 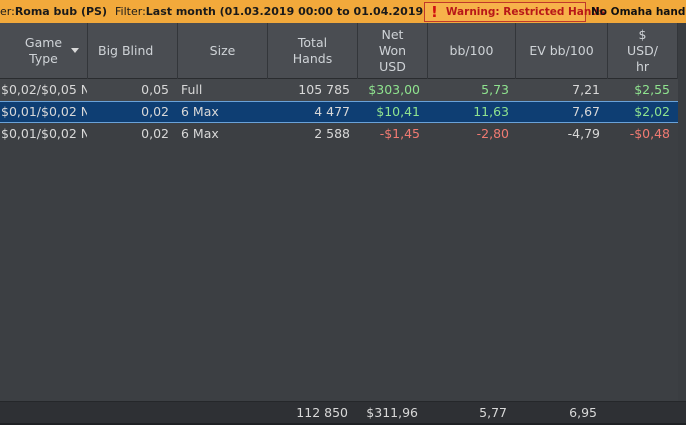 I want to click on cell-ev-bb100: 7,21, so click(x=586, y=89).